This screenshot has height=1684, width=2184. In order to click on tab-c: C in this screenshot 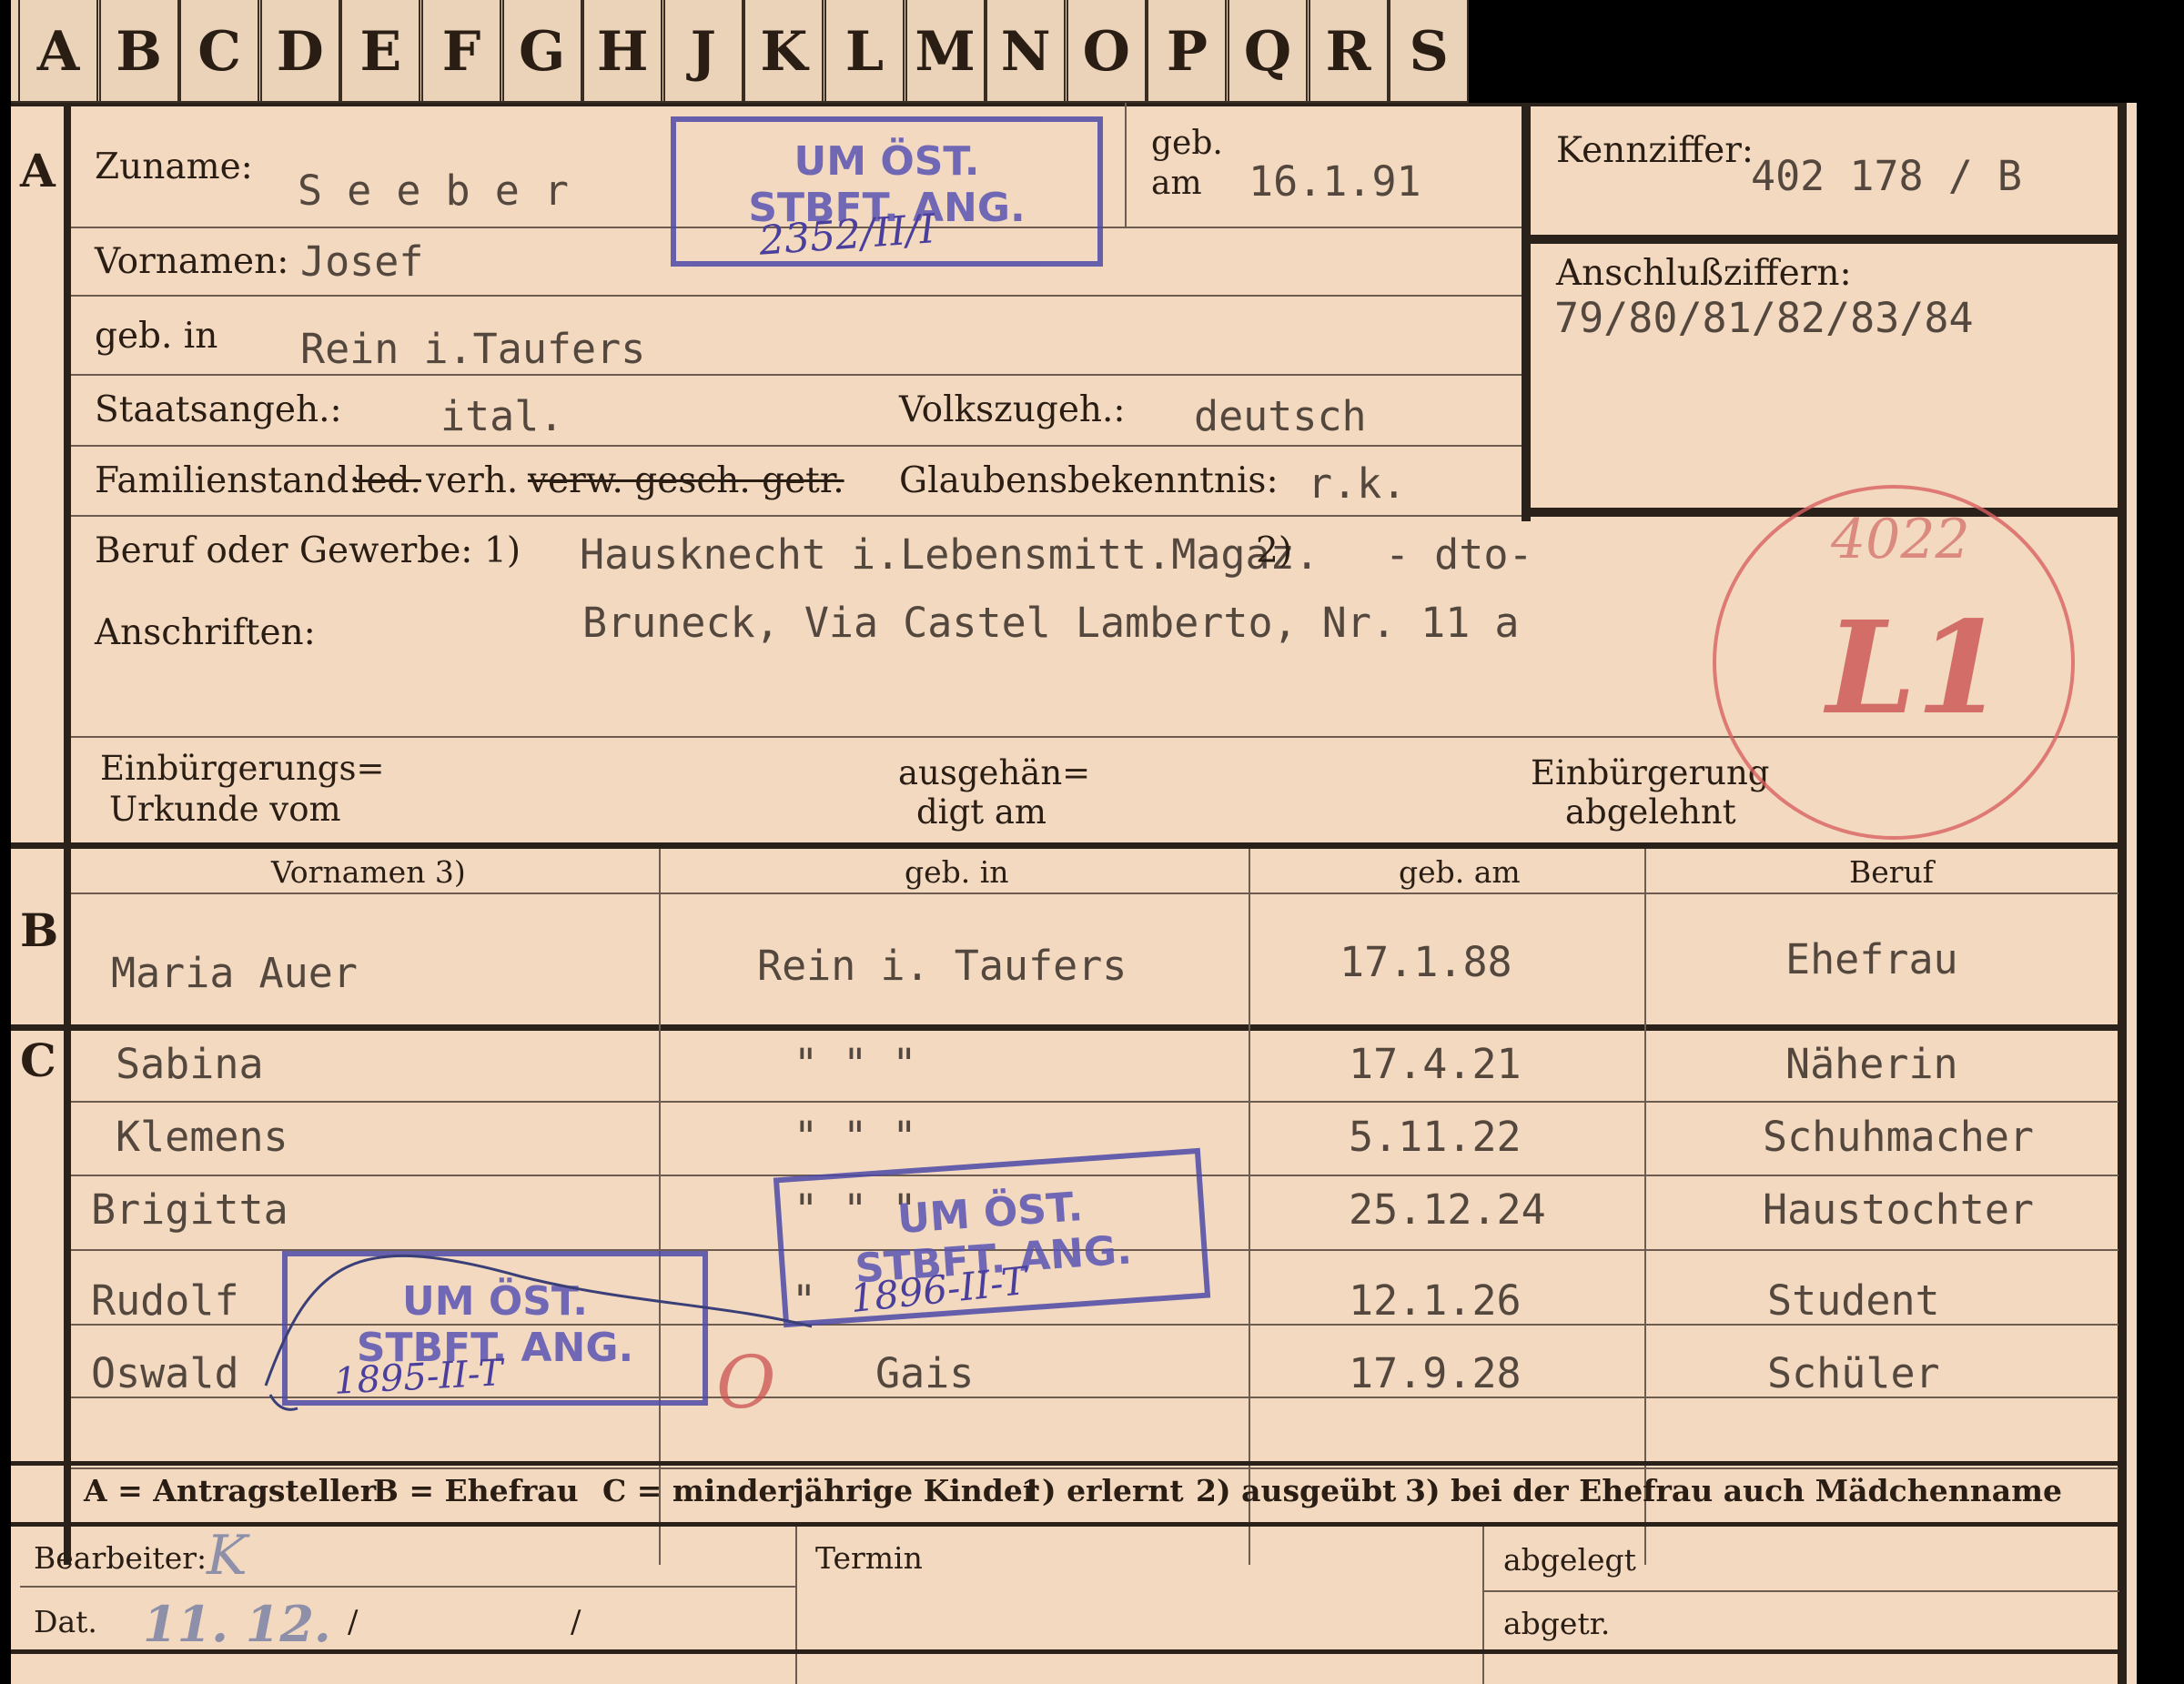, I will do `click(220, 52)`.